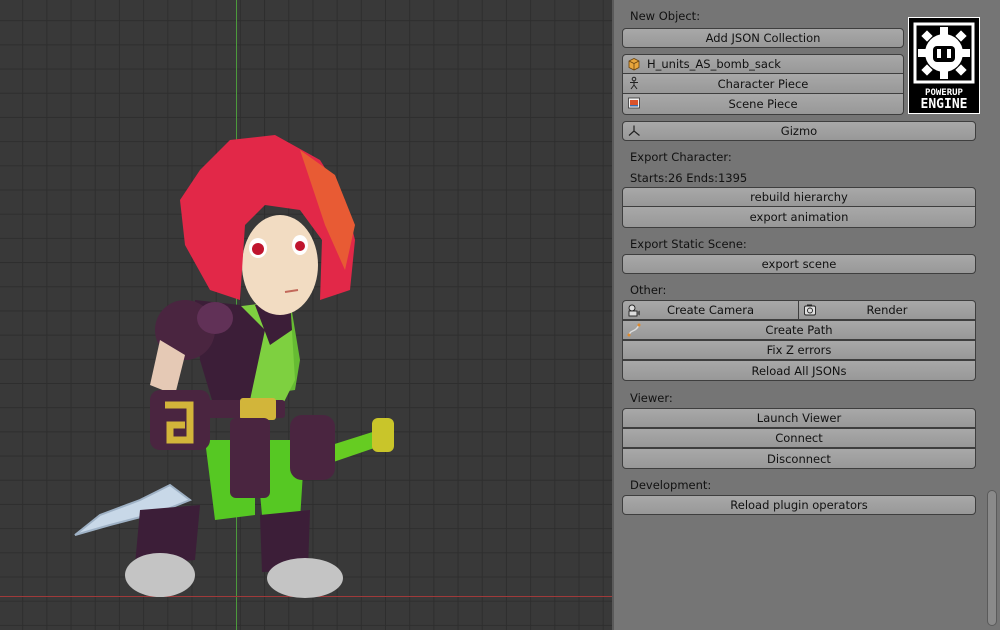 The width and height of the screenshot is (1000, 630). Describe the element at coordinates (665, 16) in the screenshot. I see `new-object-label: New Object:` at that location.